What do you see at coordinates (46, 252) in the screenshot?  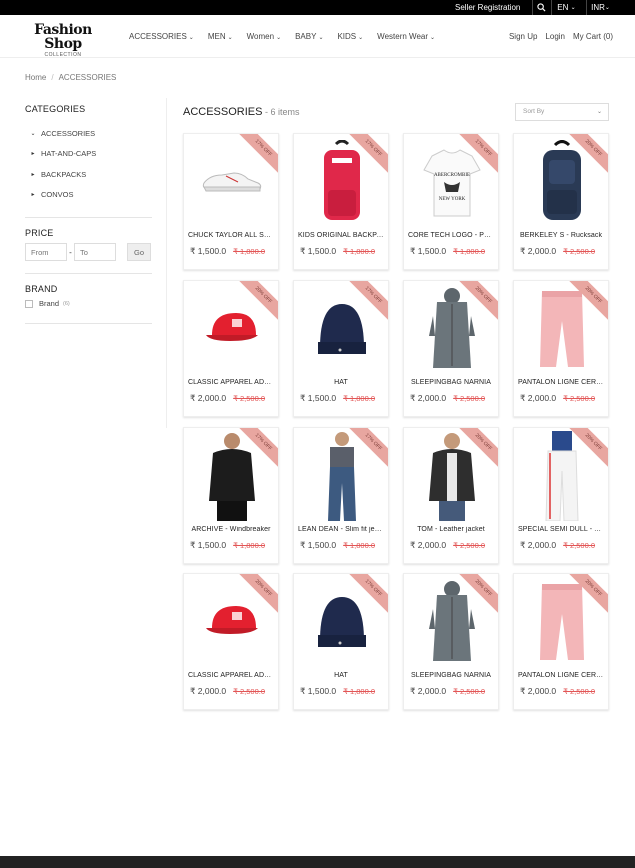 I see `price-from-input` at bounding box center [46, 252].